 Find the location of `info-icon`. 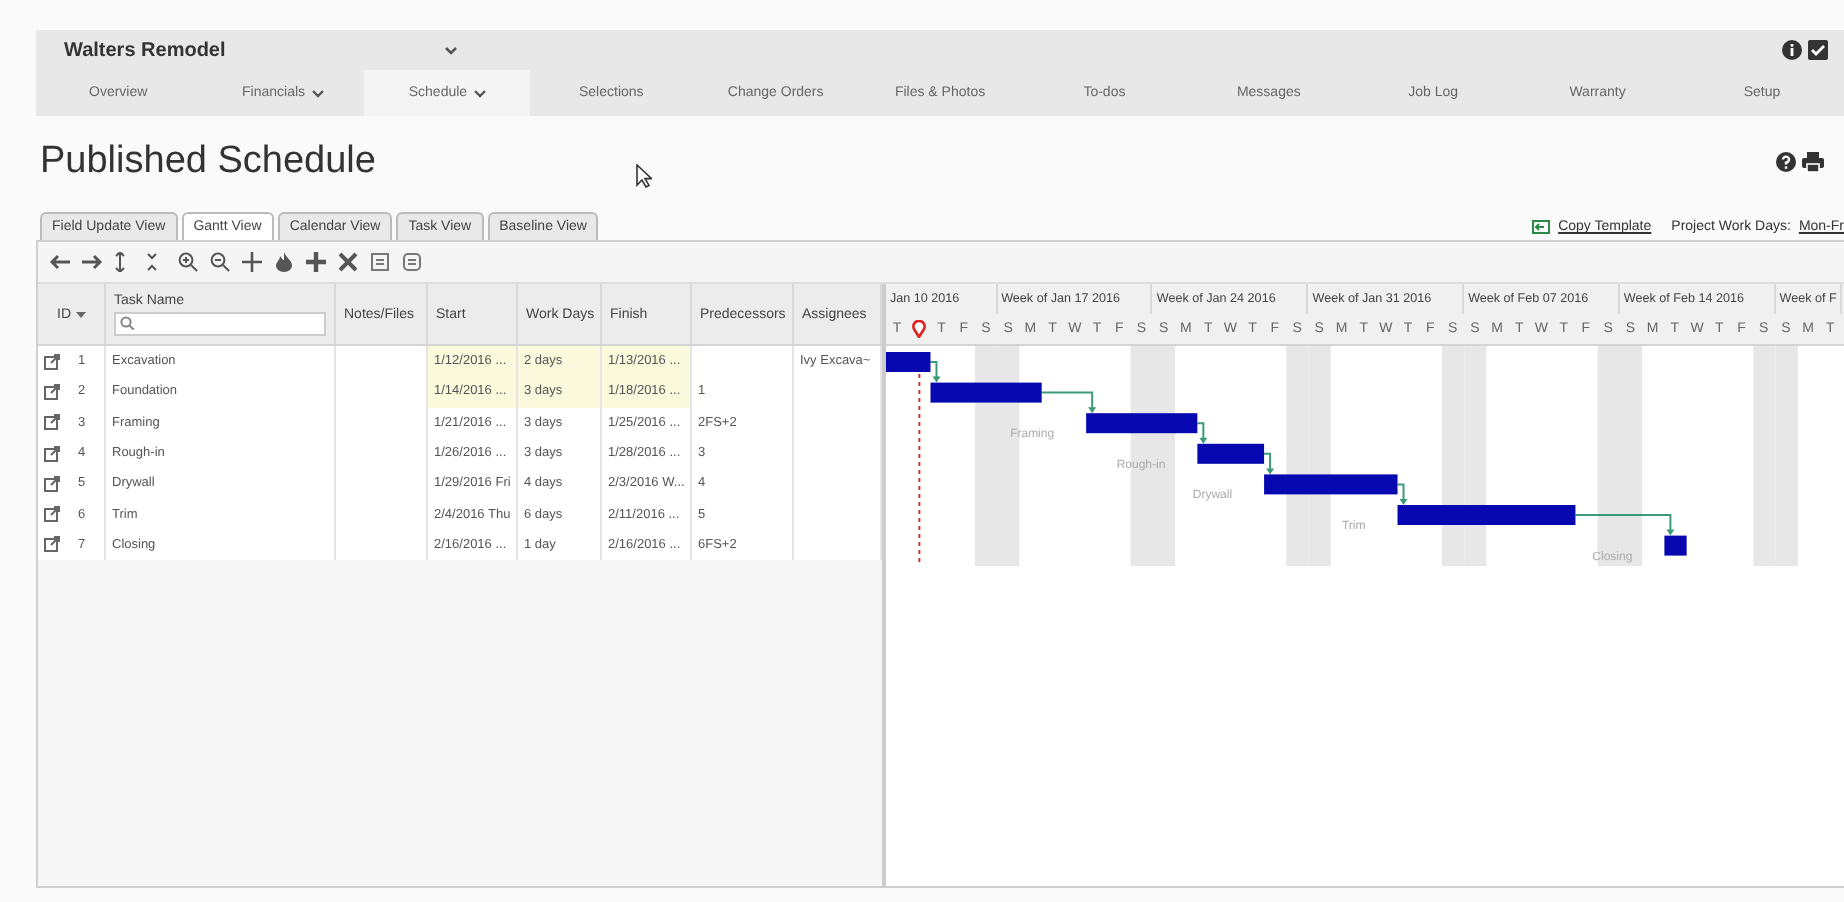

info-icon is located at coordinates (1792, 50).